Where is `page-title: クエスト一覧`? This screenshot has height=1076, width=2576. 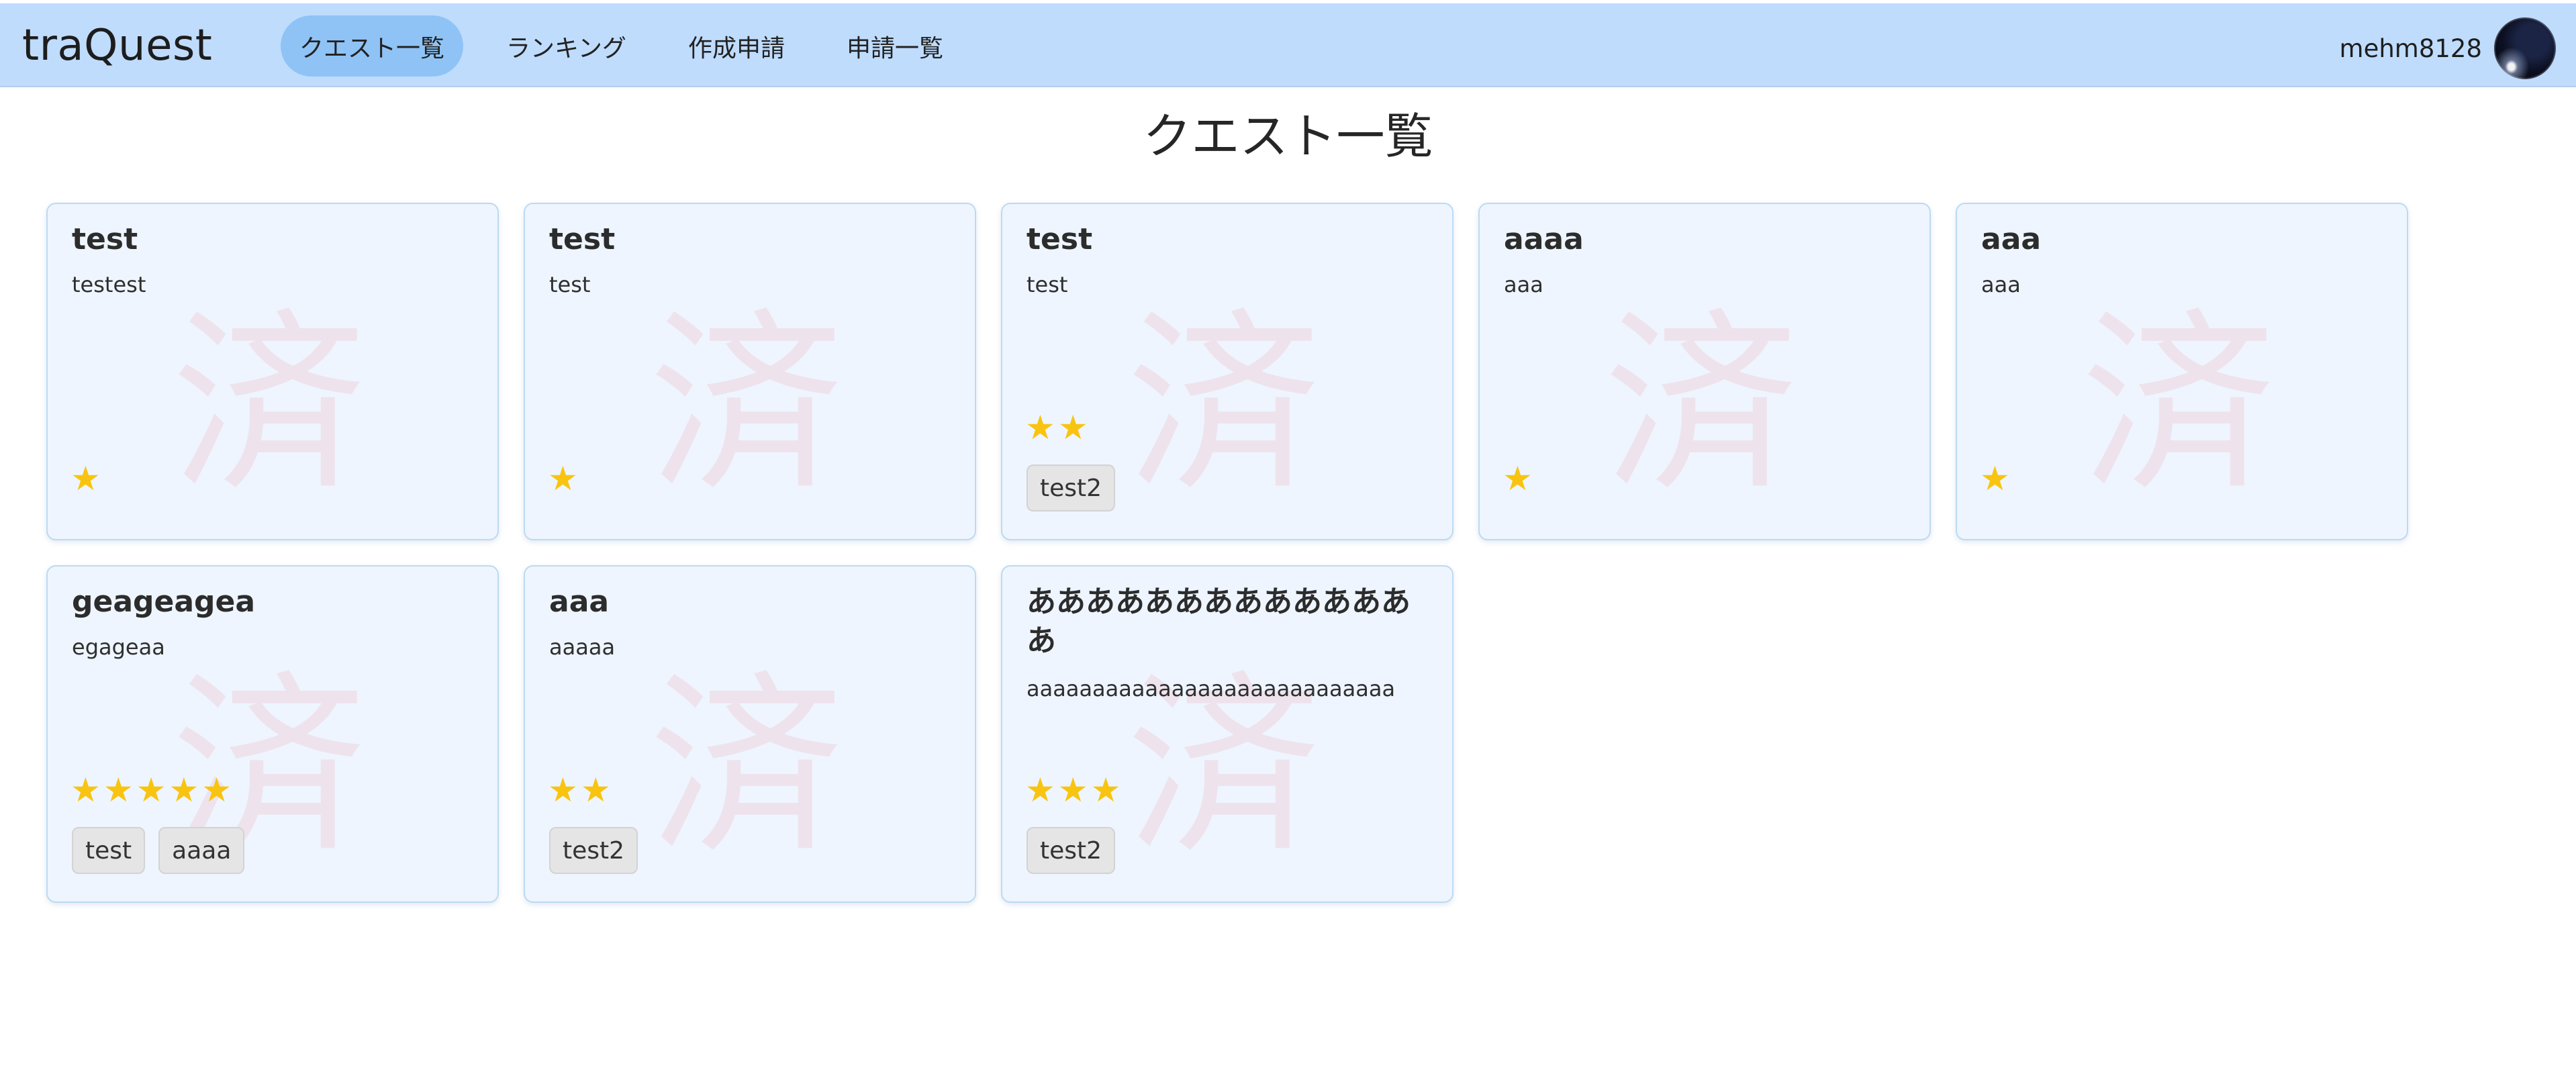
page-title: クエスト一覧 is located at coordinates (1288, 136).